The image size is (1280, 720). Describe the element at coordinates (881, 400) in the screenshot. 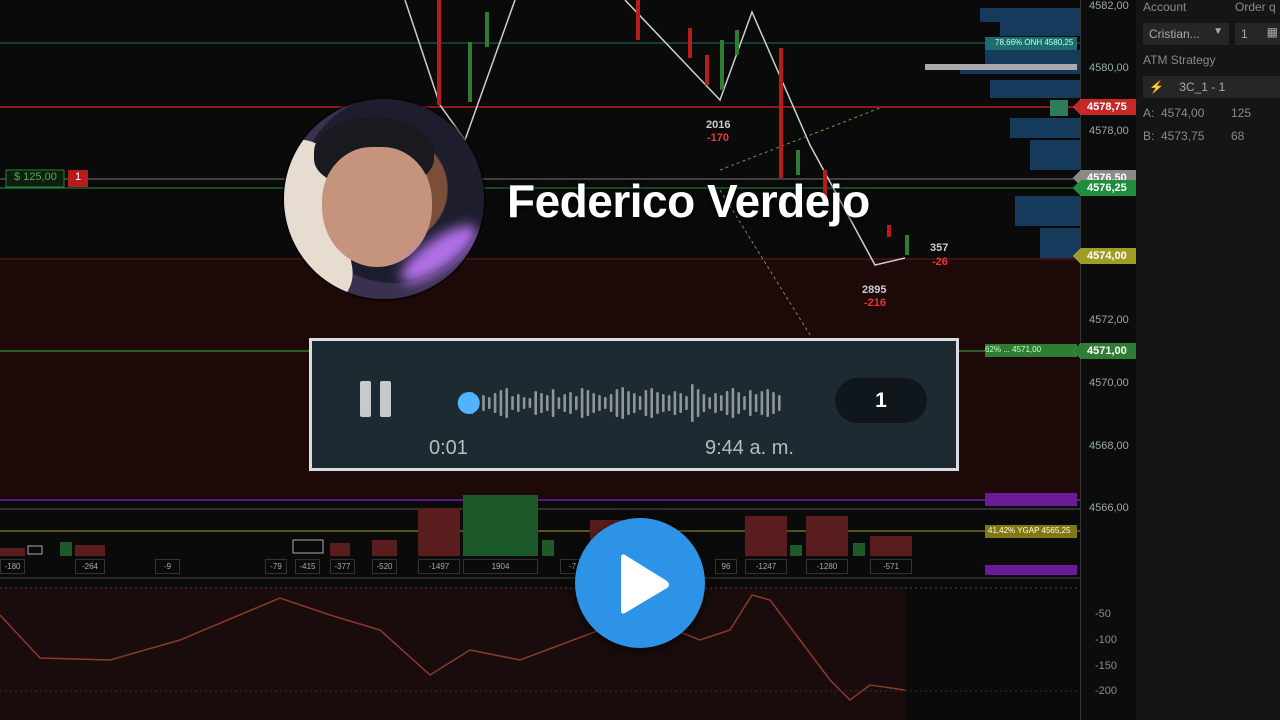

I see `playback-speed-button: 1` at that location.